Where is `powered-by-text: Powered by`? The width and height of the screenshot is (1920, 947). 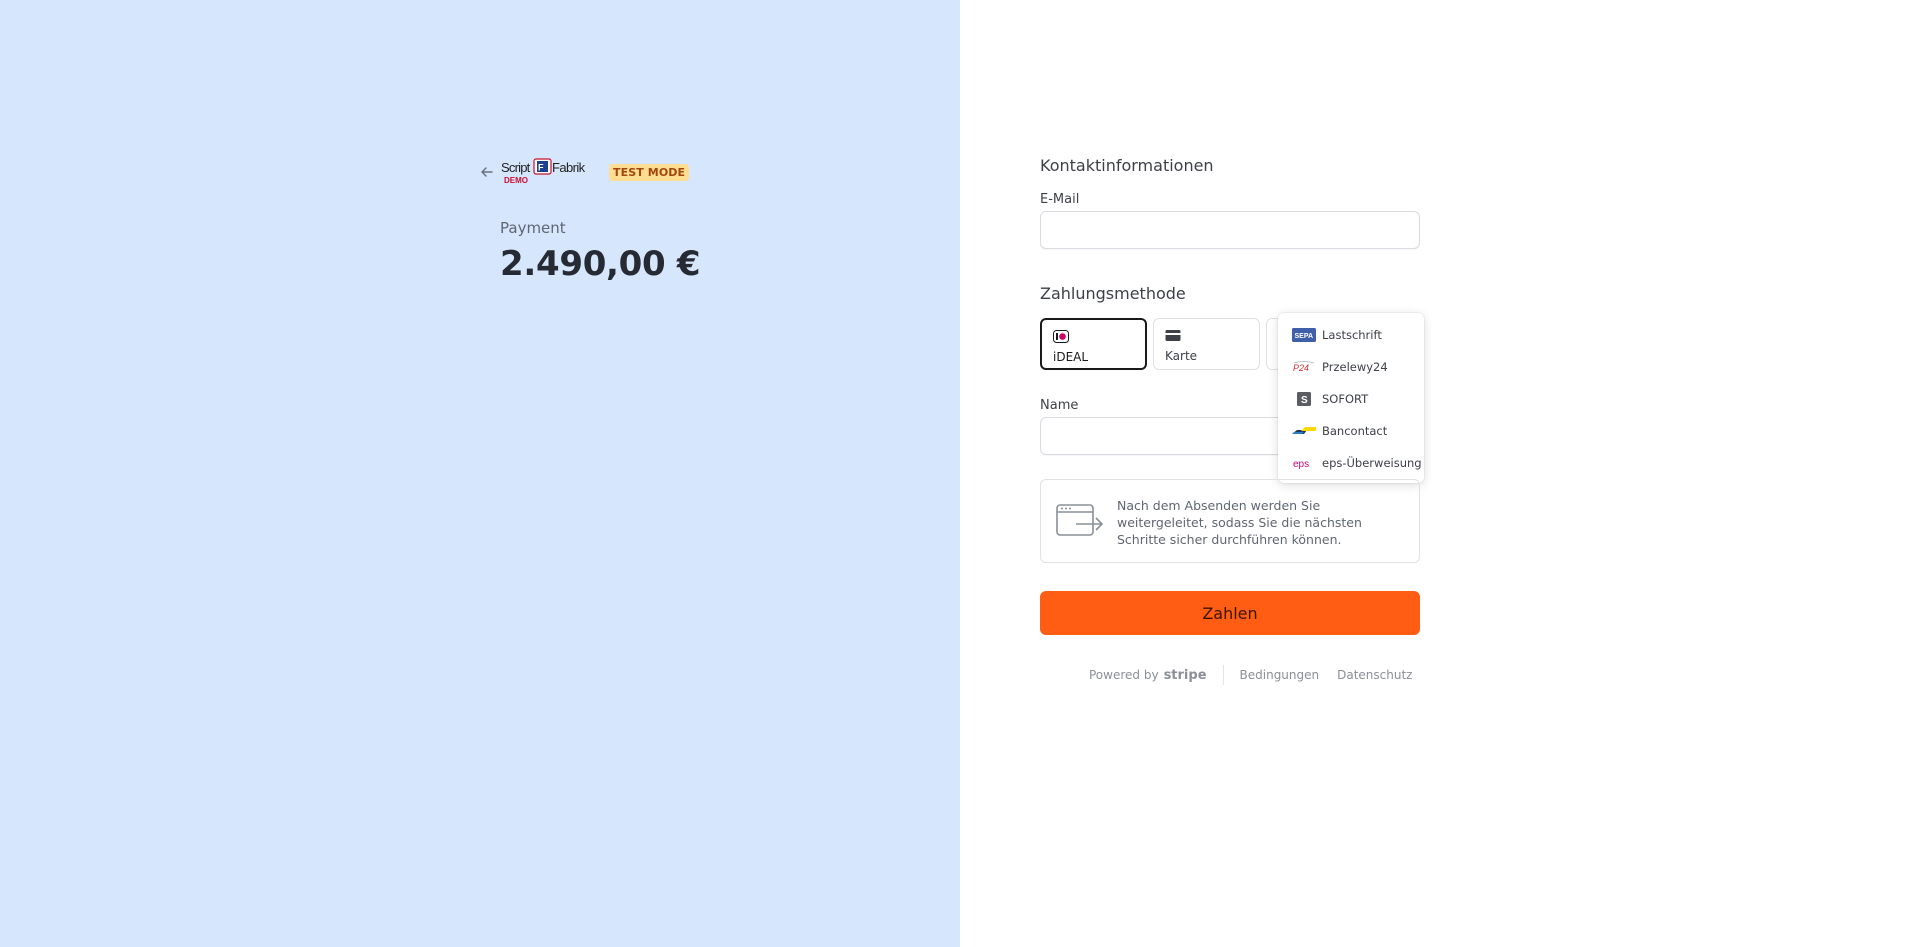
powered-by-text: Powered by is located at coordinates (1124, 675).